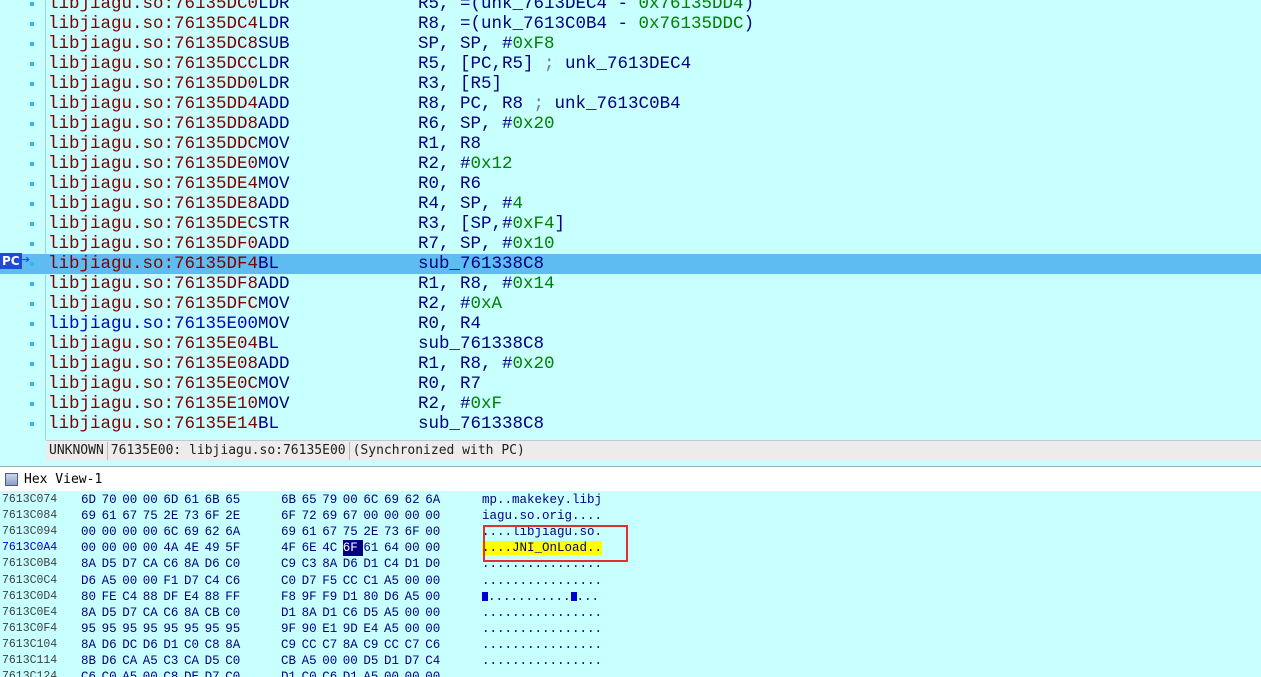 This screenshot has height=677, width=1261. I want to click on hex-address: 7613C0B4, so click(29, 564).